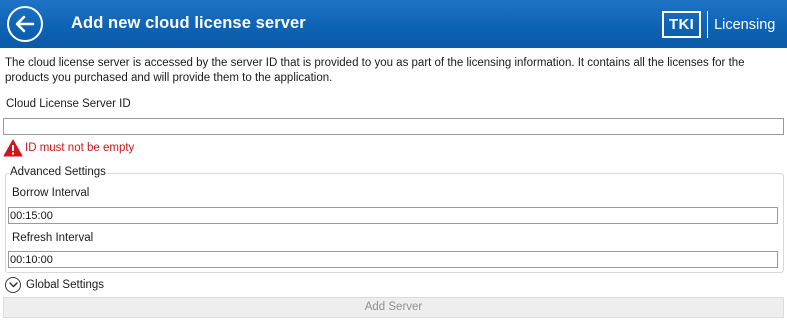 The image size is (787, 331). I want to click on add-server-button: Add Server, so click(393, 307).